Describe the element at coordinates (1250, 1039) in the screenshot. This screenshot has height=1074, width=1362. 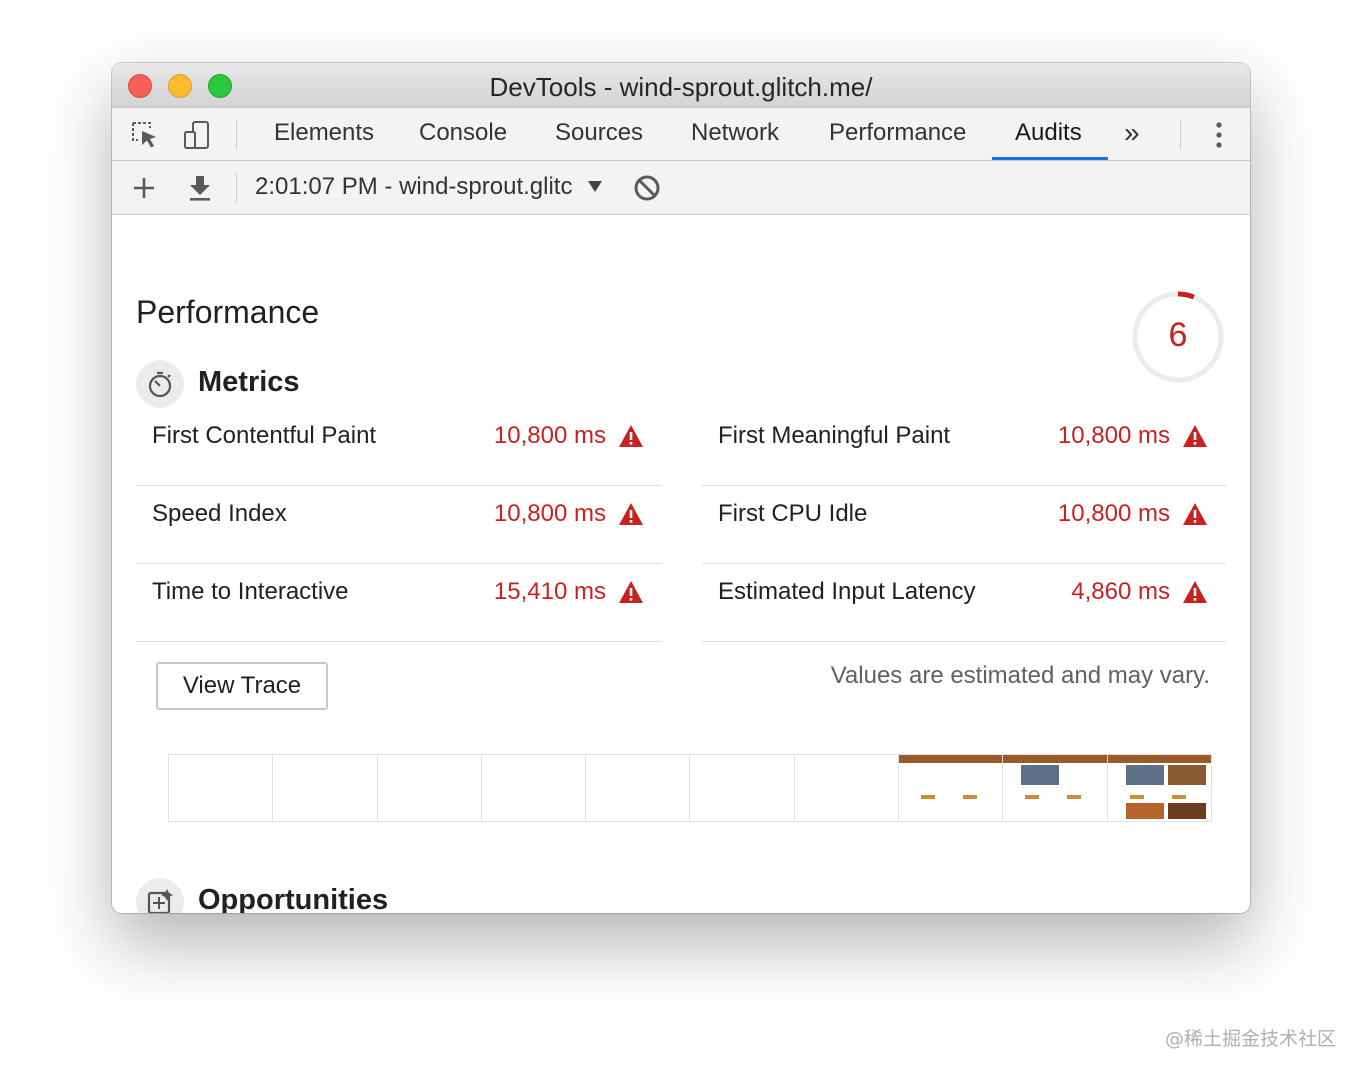
I see `watermark: @稀土掘金技术社区` at that location.